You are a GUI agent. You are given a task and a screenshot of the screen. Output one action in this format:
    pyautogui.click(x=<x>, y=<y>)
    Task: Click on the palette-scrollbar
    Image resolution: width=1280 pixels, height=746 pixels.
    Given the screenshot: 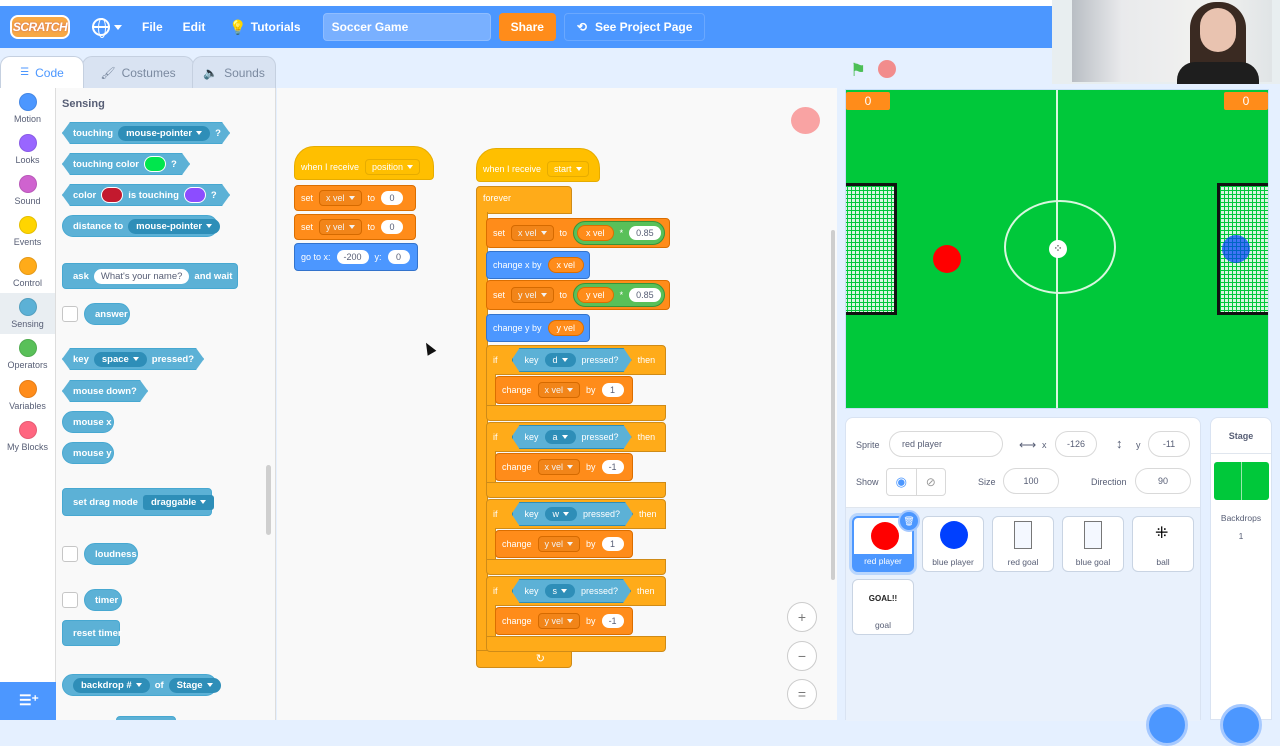 What is the action you would take?
    pyautogui.click(x=268, y=500)
    